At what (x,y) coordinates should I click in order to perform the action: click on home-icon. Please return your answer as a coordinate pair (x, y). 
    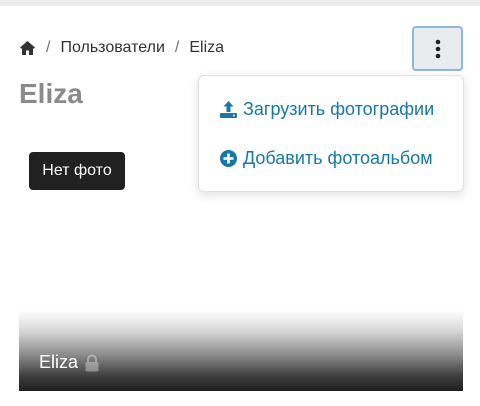
    Looking at the image, I should click on (27, 48).